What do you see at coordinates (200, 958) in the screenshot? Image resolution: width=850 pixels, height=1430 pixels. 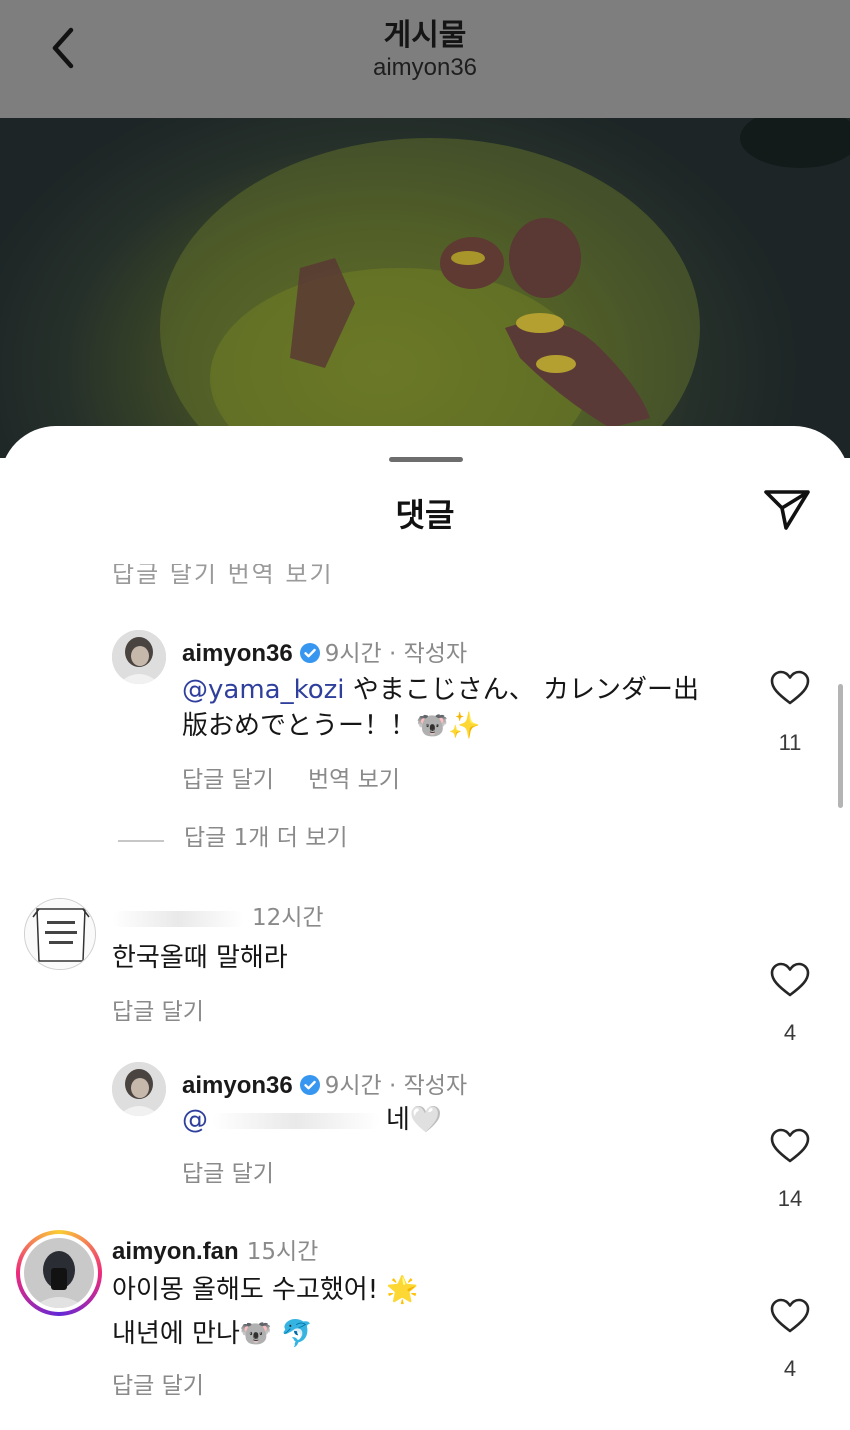 I see `comment-text: 한국올때 말해라` at bounding box center [200, 958].